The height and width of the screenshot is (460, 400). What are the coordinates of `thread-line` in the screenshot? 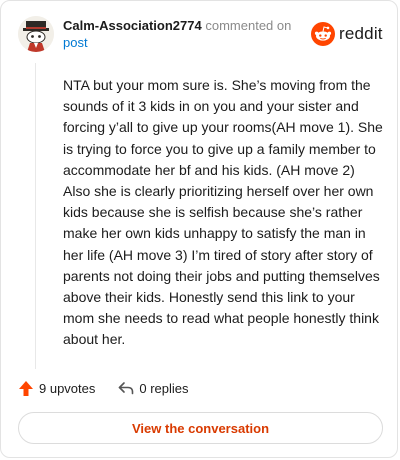 It's located at (35, 216).